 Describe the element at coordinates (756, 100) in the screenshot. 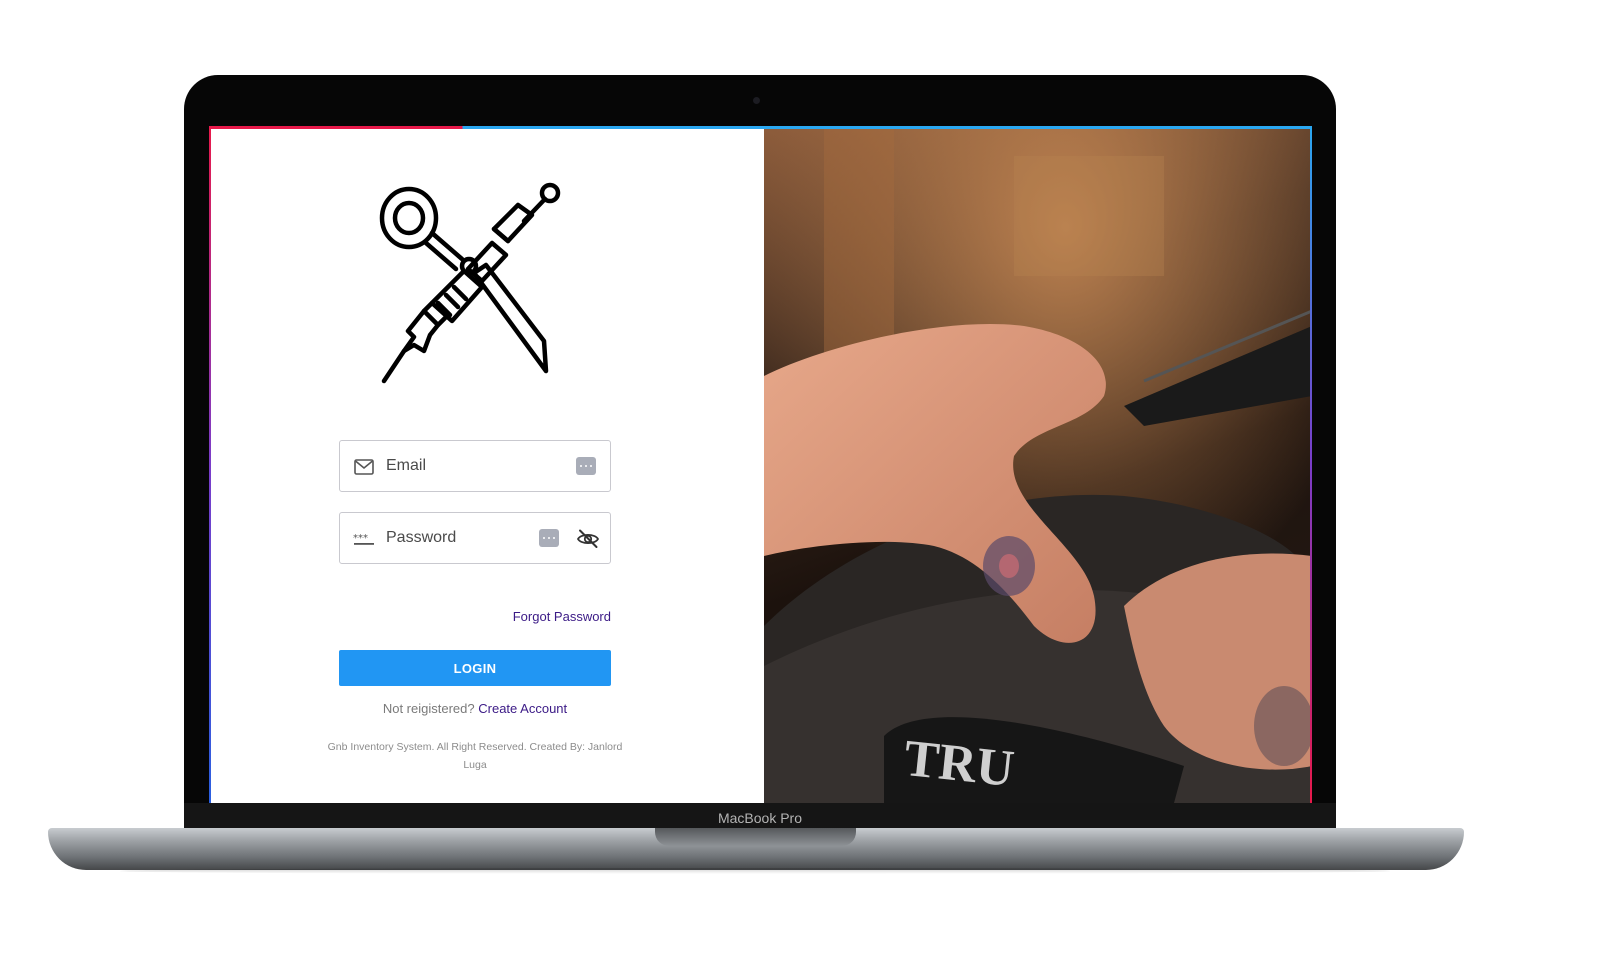

I see `camera` at that location.